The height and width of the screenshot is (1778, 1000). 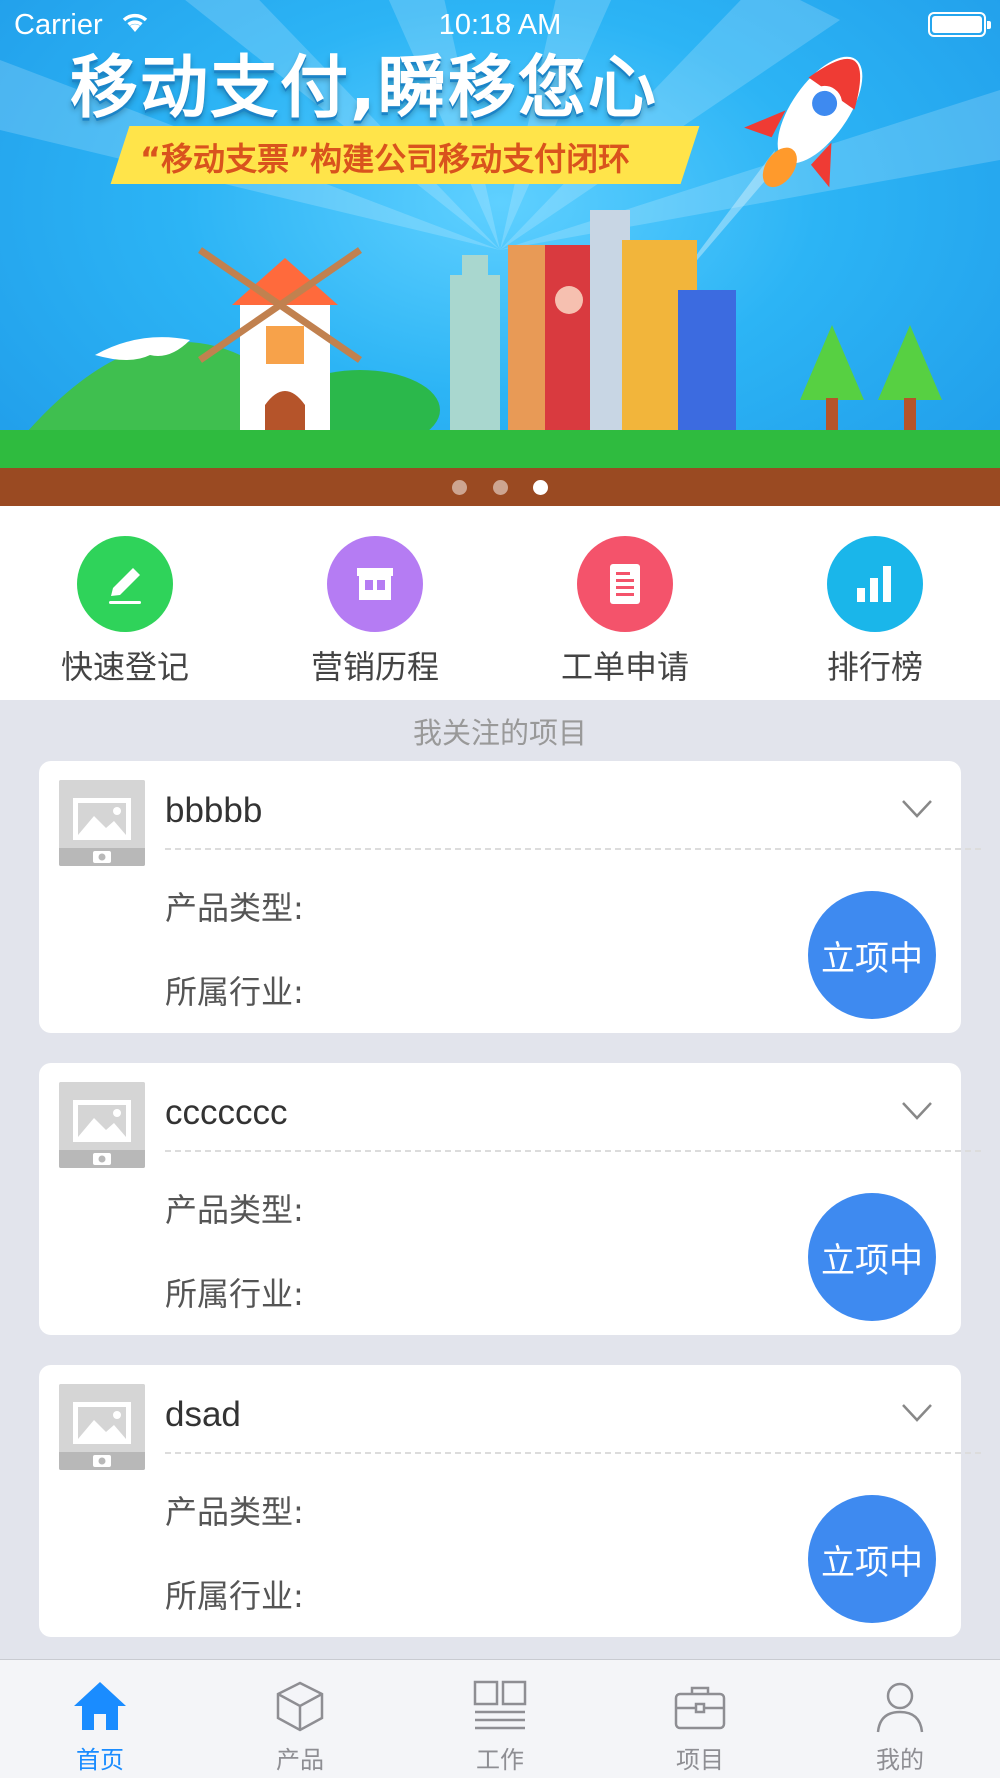 I want to click on document-icon, so click(x=625, y=584).